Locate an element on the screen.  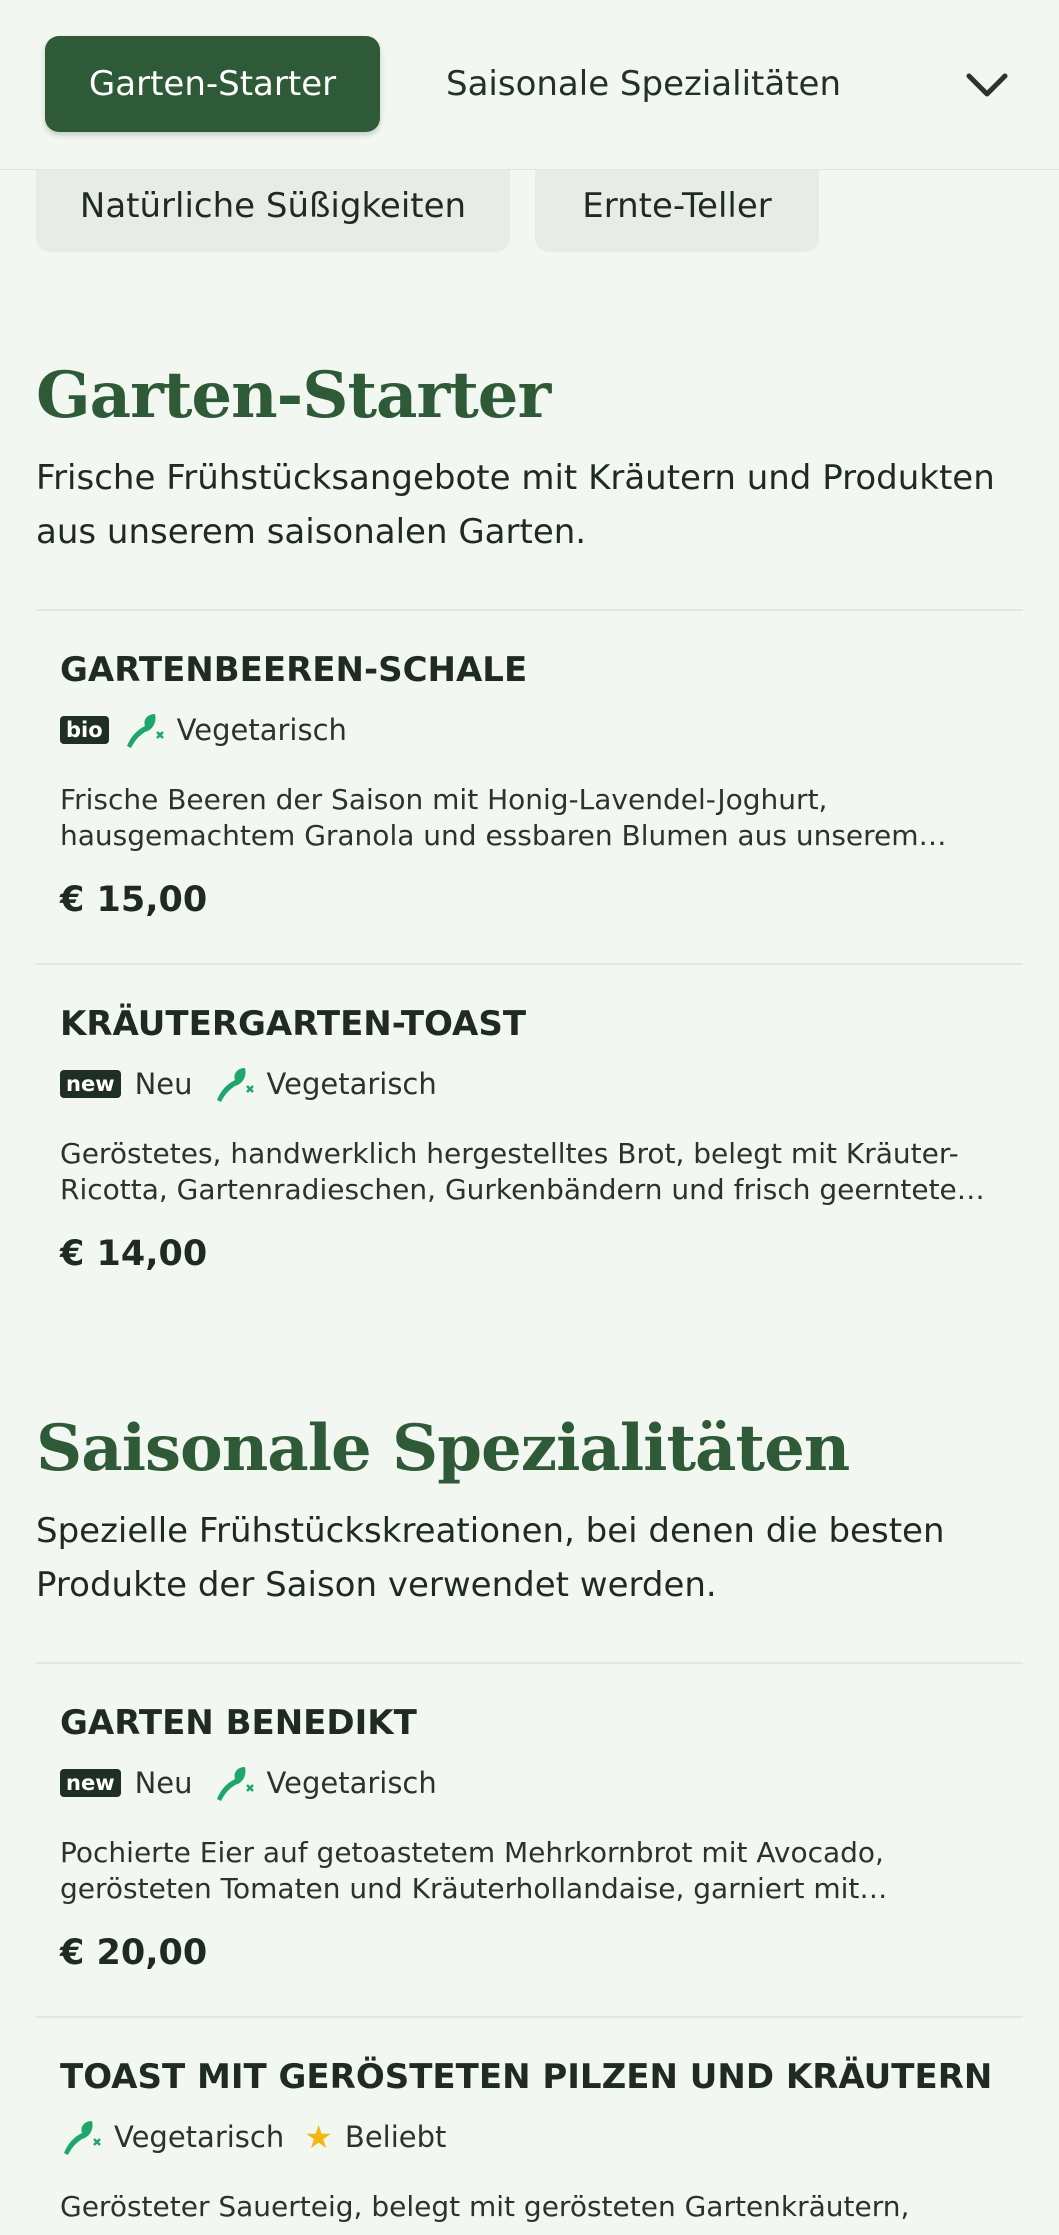
section-title: Saisonale Spezialitäten is located at coordinates (443, 1448).